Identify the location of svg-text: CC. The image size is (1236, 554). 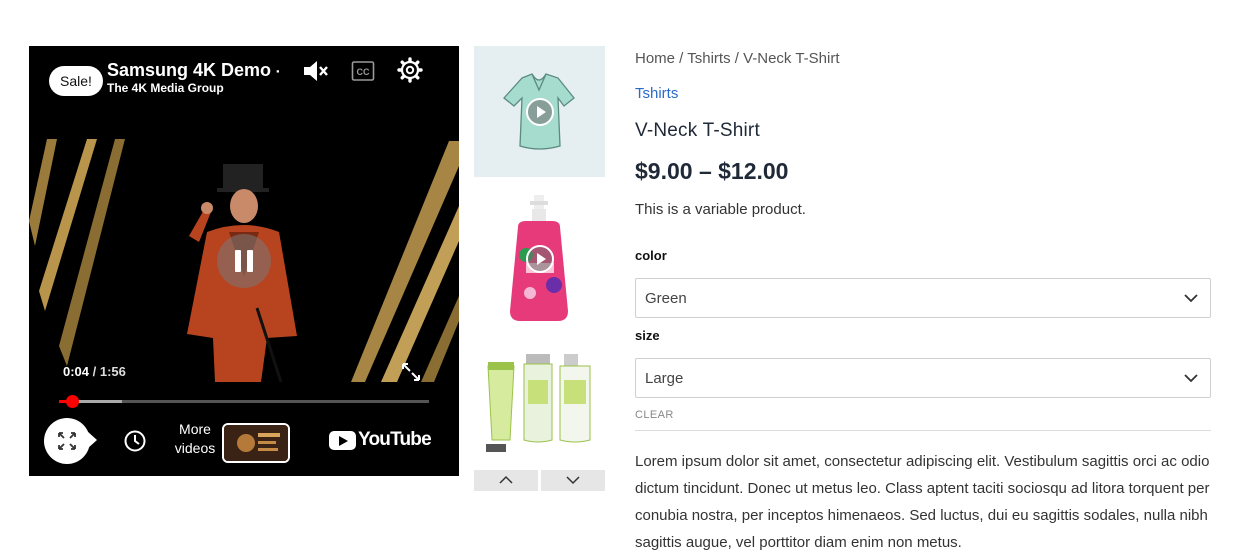
(363, 72).